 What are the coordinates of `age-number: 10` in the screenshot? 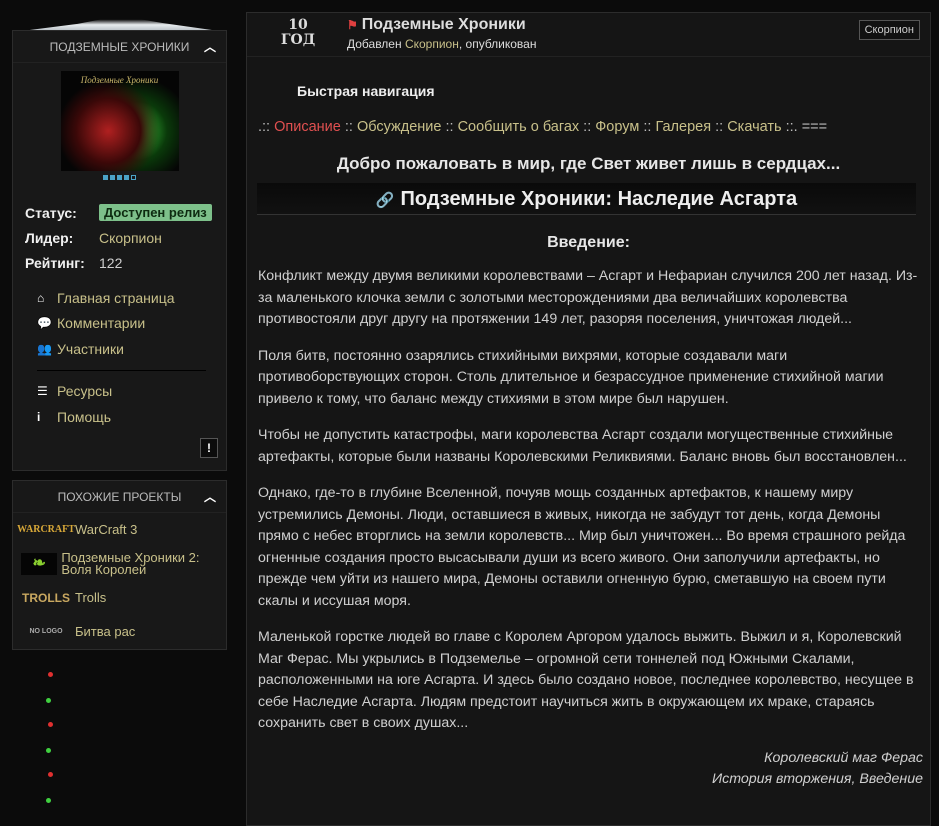 It's located at (298, 25).